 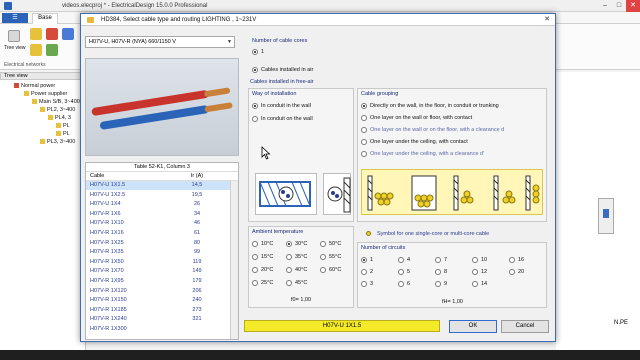 I want to click on table-row: H07V-U 1X4 26, so click(x=158, y=204).